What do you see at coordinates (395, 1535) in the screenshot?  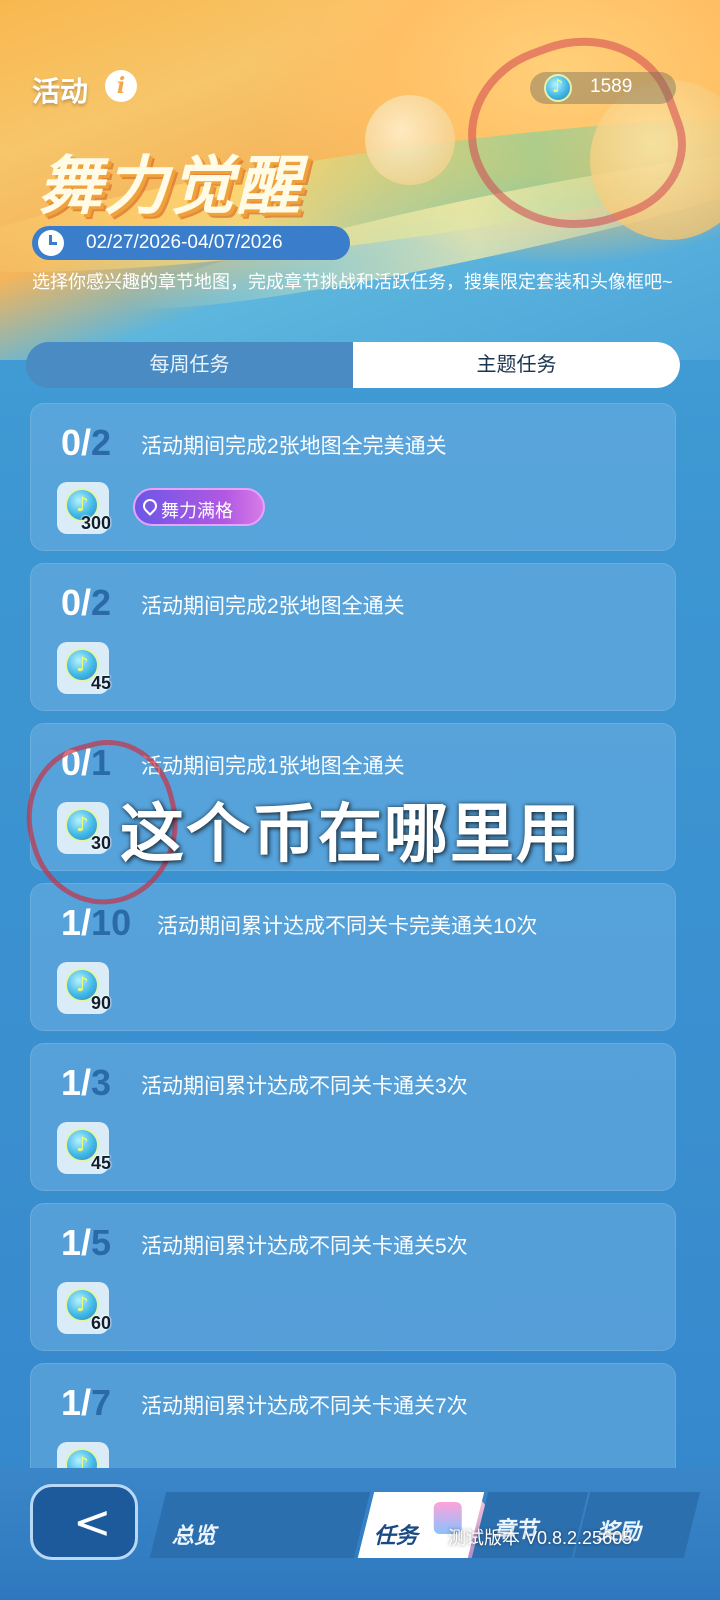 I see `nav-tasks-label: 任务` at bounding box center [395, 1535].